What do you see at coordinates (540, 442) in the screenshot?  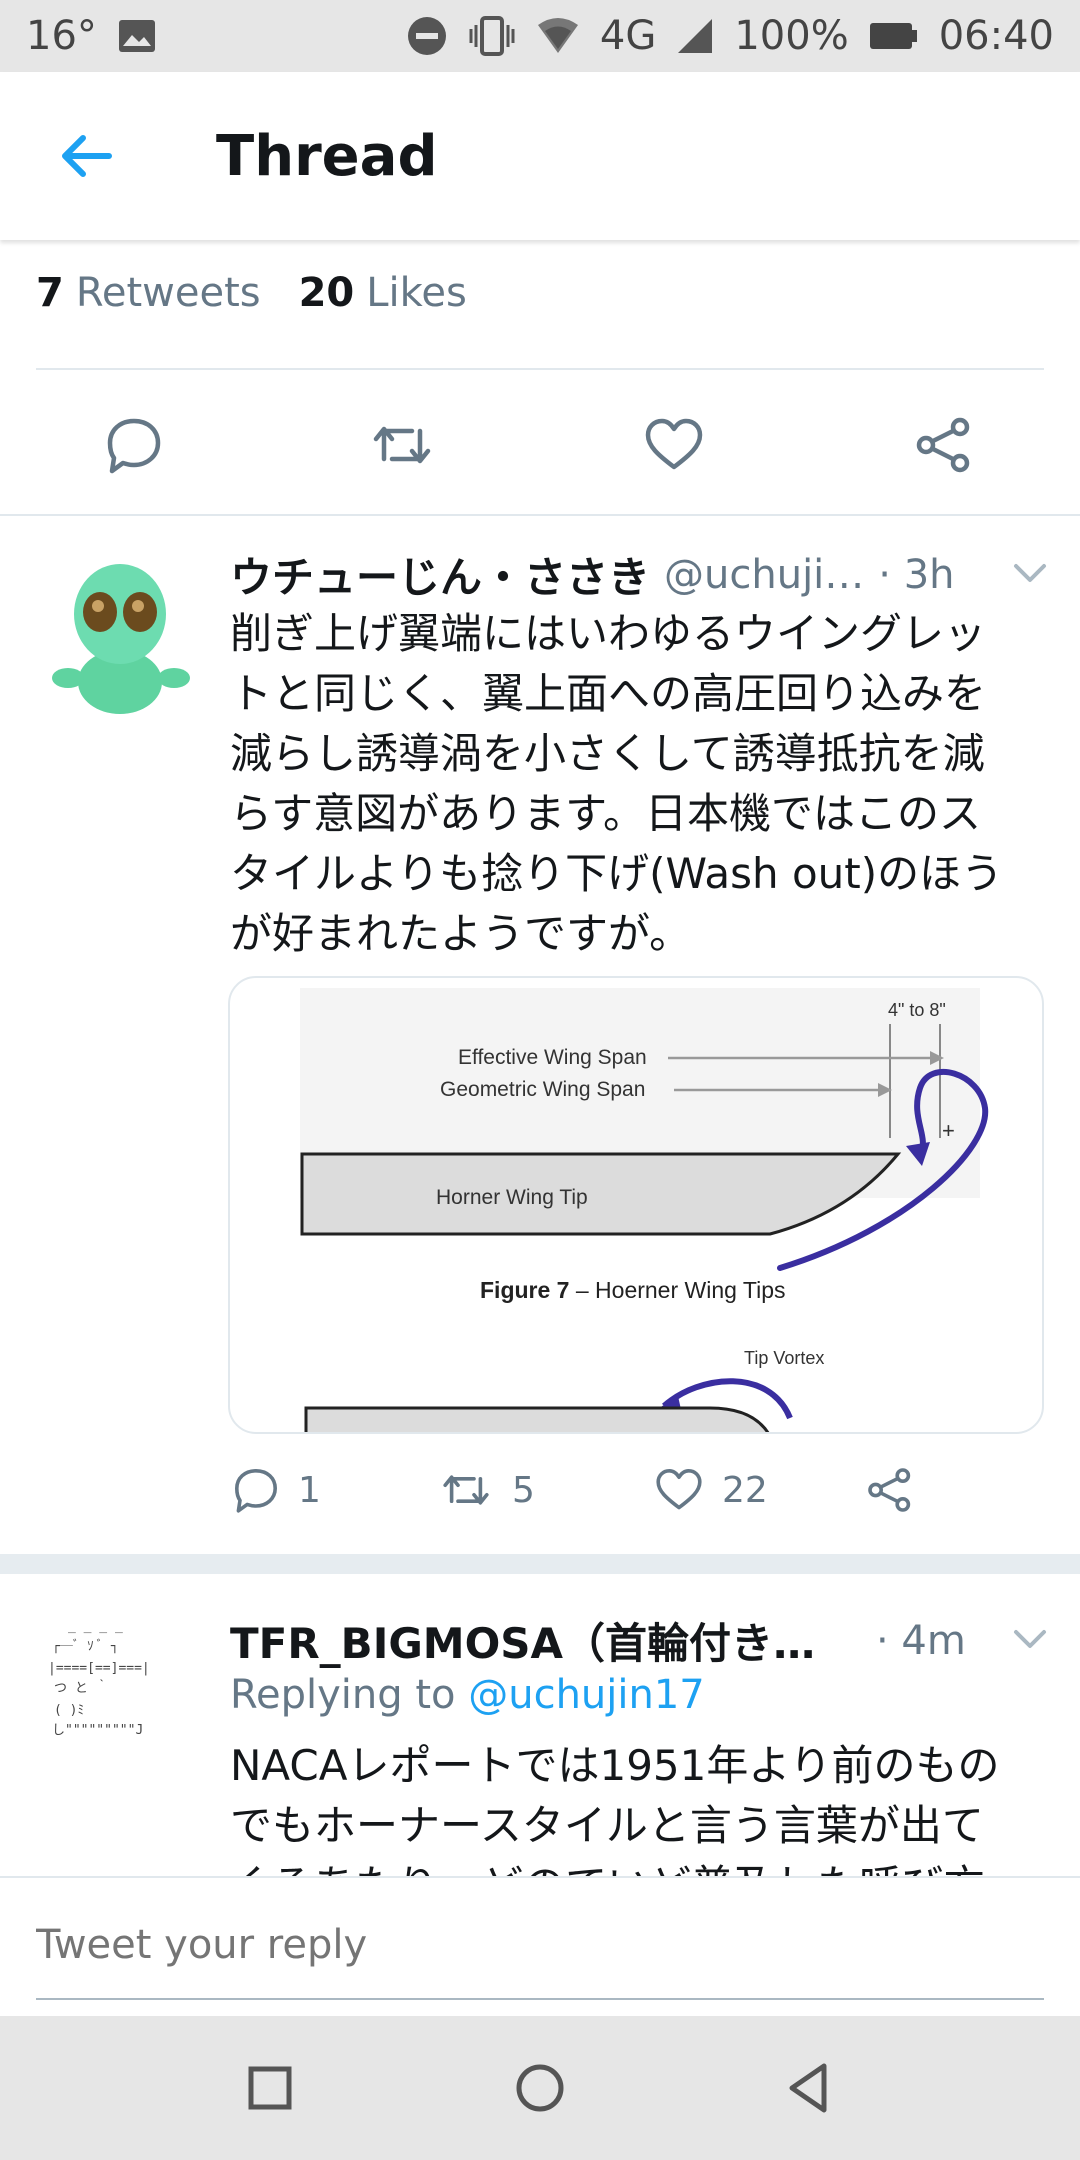 I see `main-tweet-actions` at bounding box center [540, 442].